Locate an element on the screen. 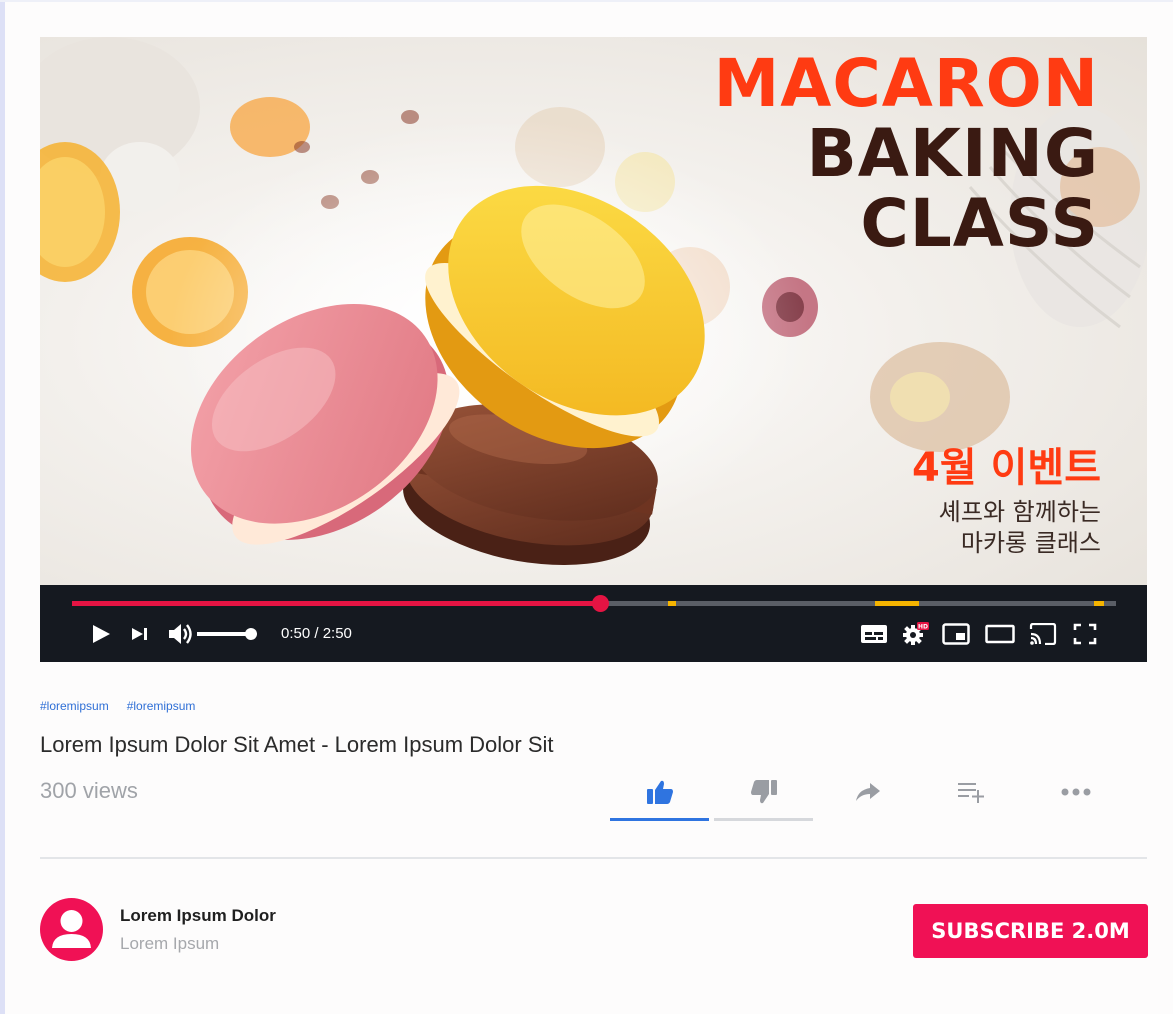  volume-slider is located at coordinates (228, 634).